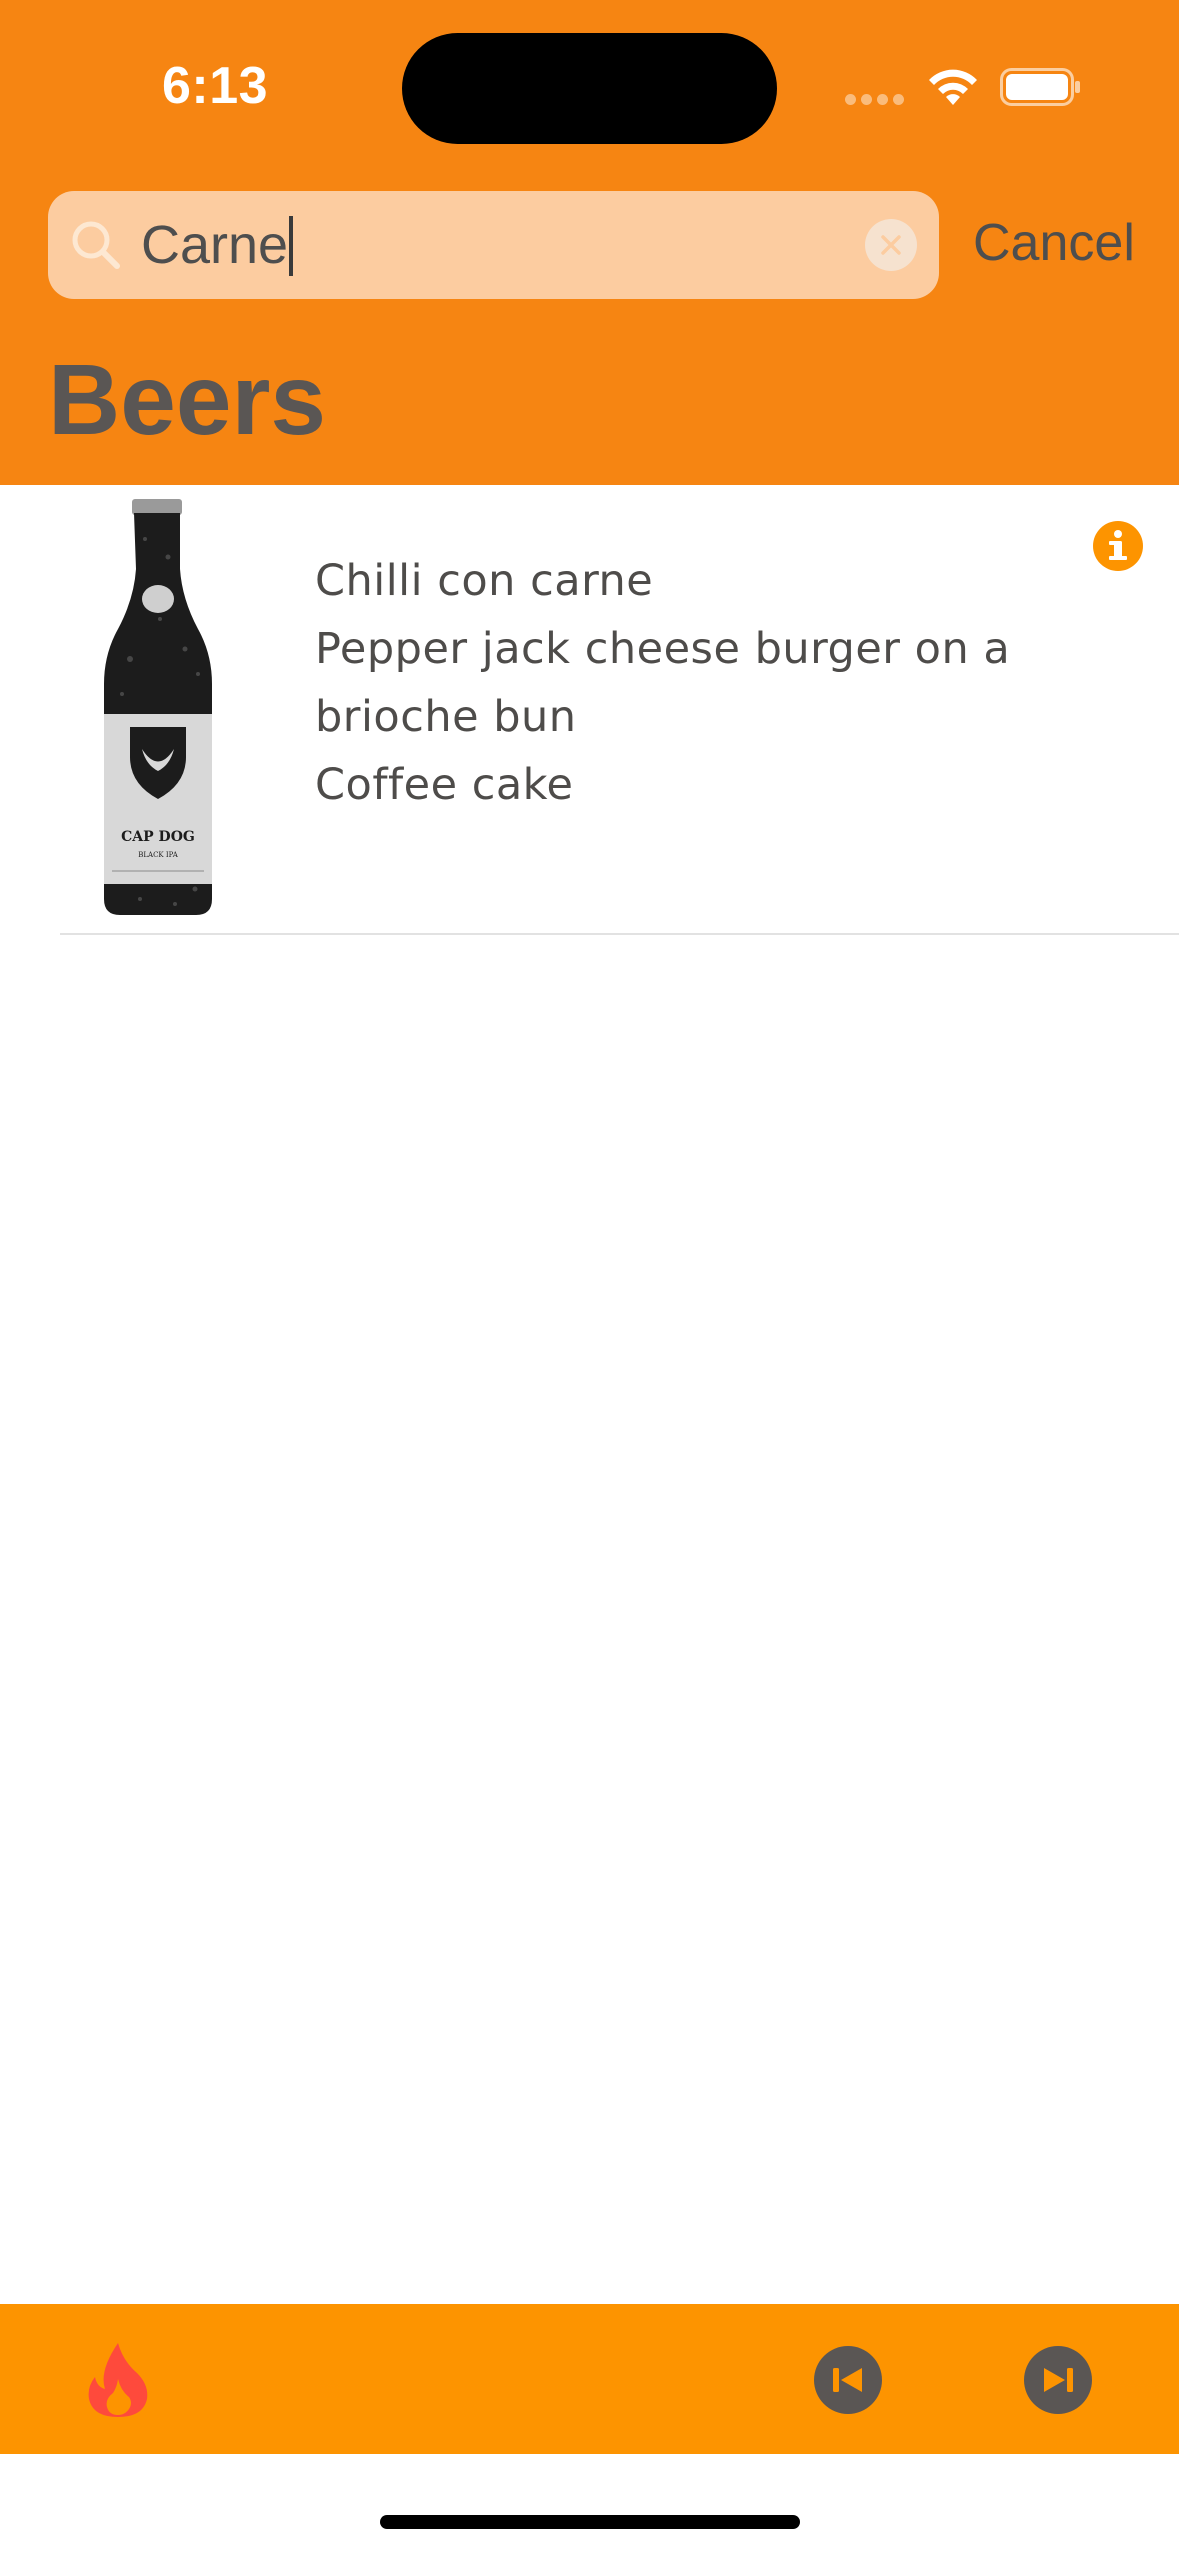 The image size is (1179, 2556). Describe the element at coordinates (96, 245) in the screenshot. I see `search-icon` at that location.